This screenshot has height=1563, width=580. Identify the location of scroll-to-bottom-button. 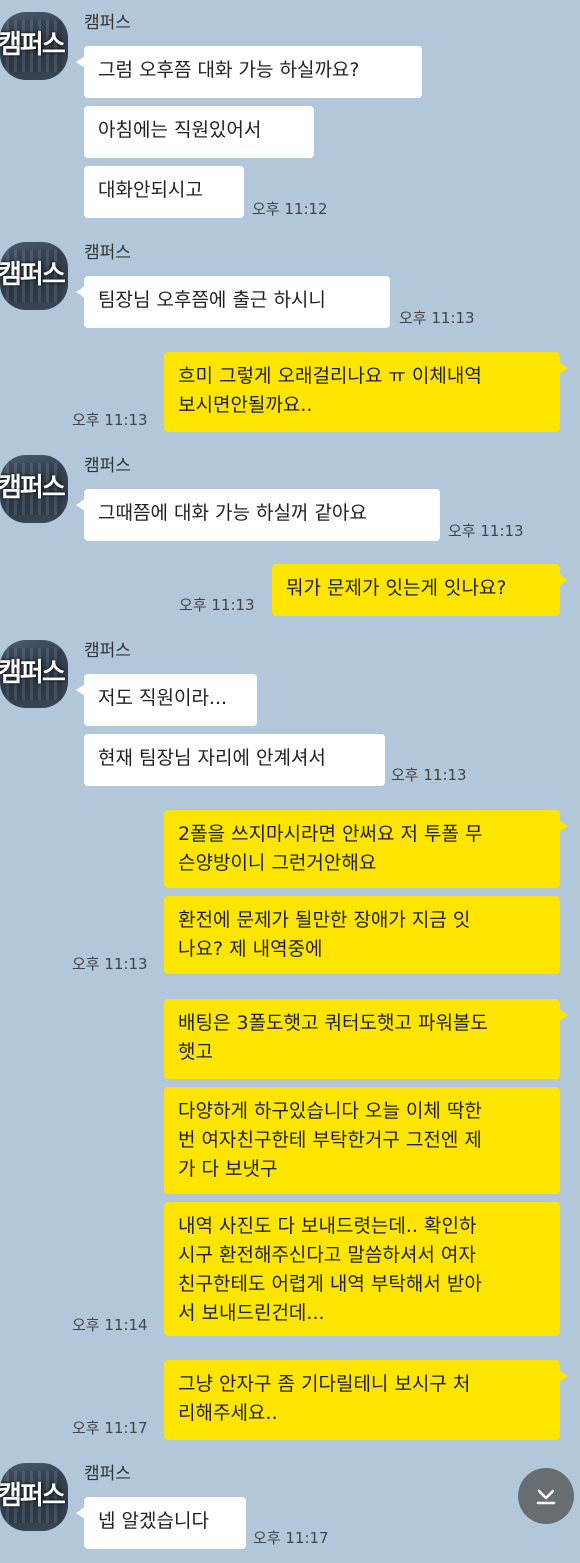
(546, 1496).